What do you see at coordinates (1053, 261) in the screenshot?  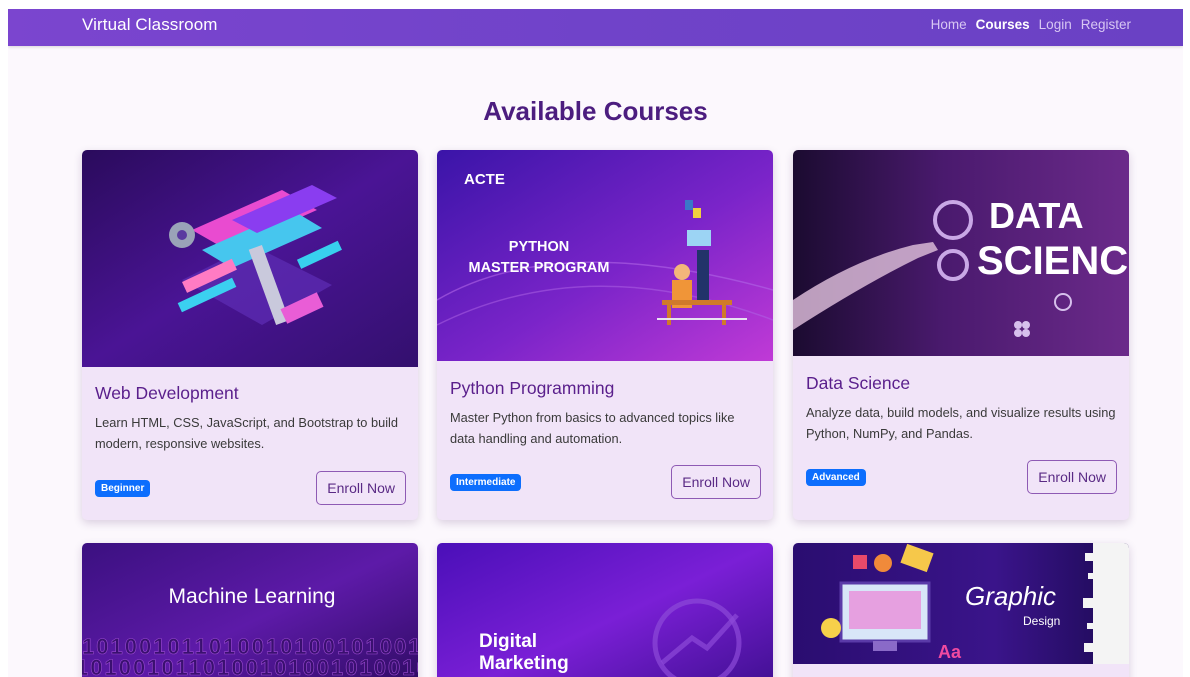 I see `image-line2-text: SCIENCE` at bounding box center [1053, 261].